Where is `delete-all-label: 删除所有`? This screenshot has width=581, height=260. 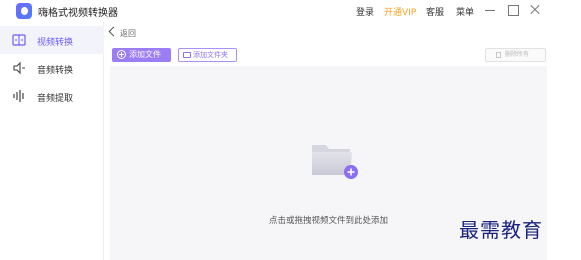 delete-all-label: 删除所有 is located at coordinates (517, 54).